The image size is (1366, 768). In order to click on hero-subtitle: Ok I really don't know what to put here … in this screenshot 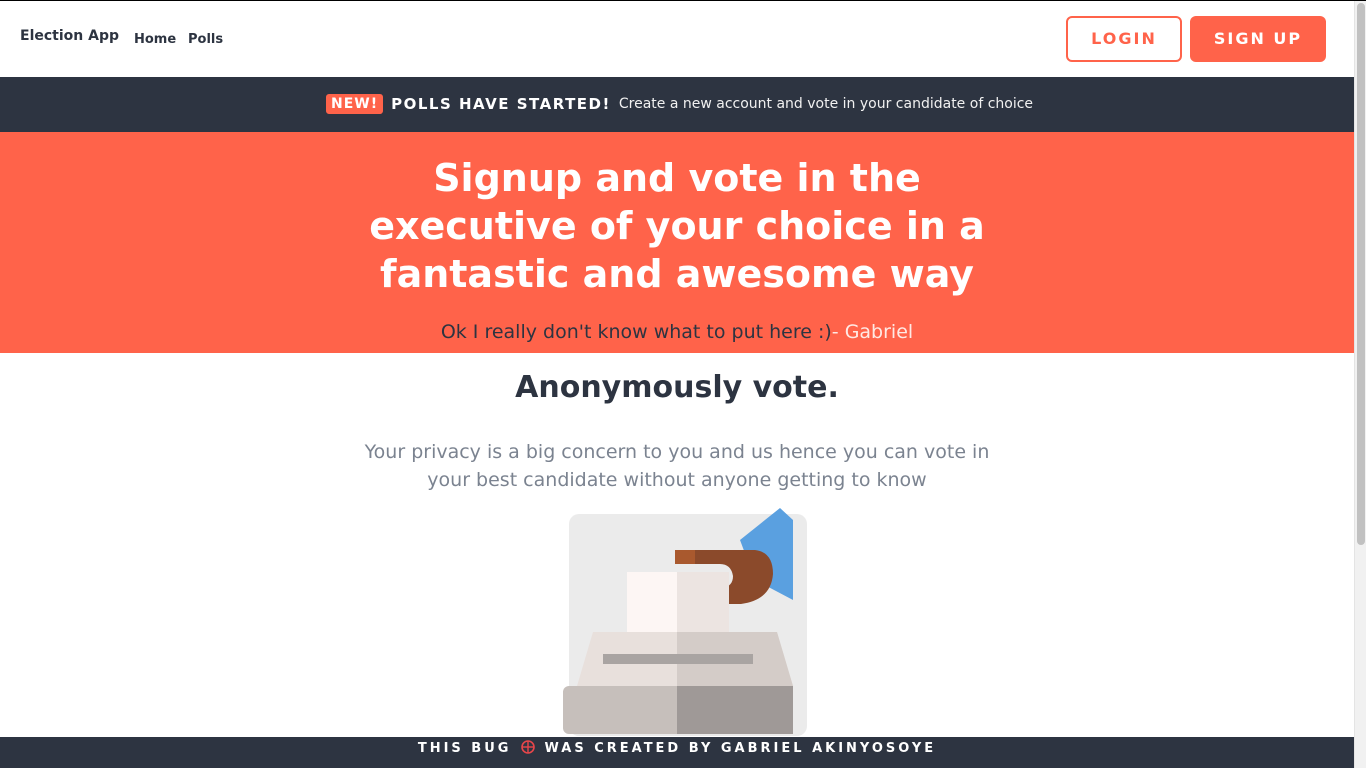, I will do `click(677, 332)`.